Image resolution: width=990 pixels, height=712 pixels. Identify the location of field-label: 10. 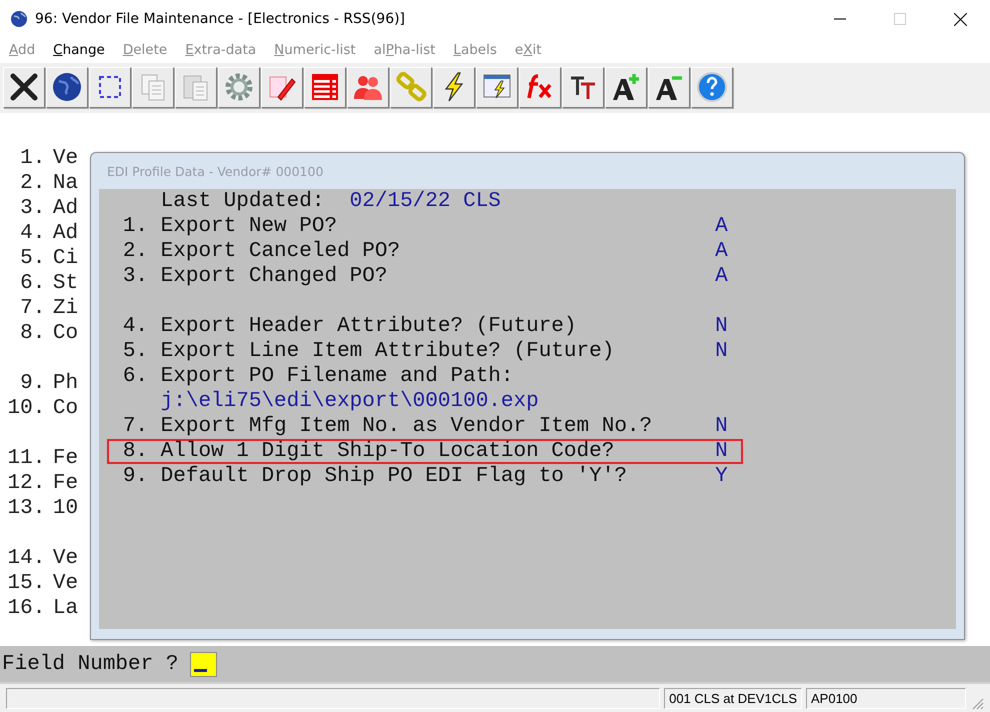
(65, 509).